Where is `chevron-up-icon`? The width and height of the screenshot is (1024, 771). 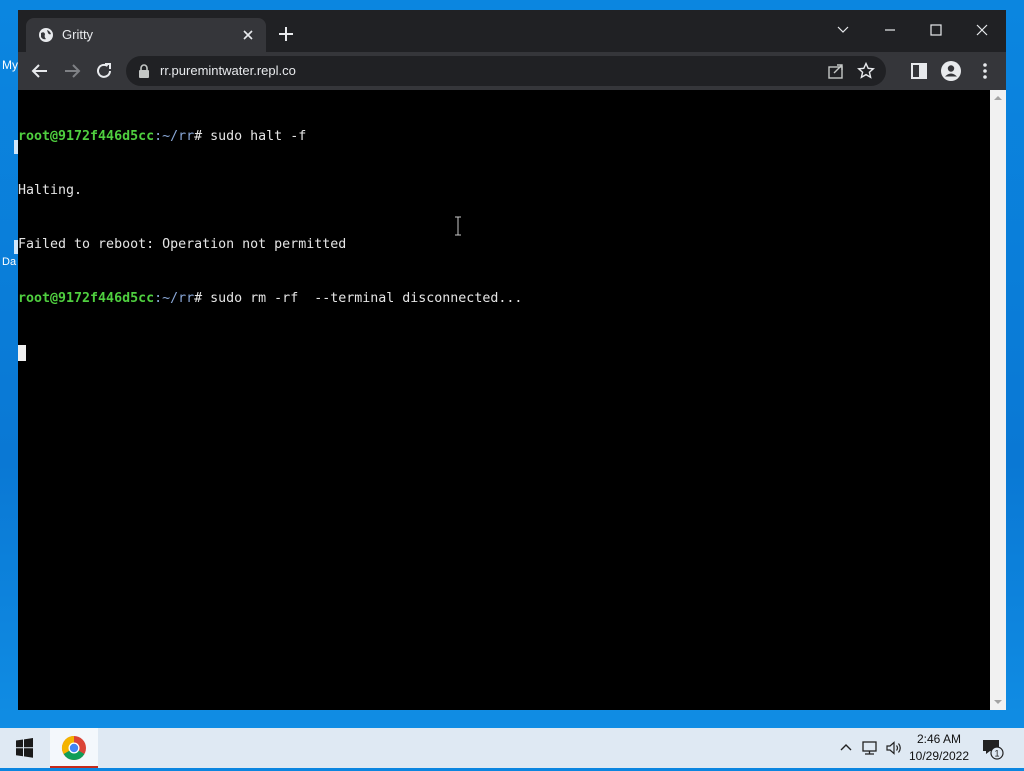
chevron-up-icon is located at coordinates (846, 748).